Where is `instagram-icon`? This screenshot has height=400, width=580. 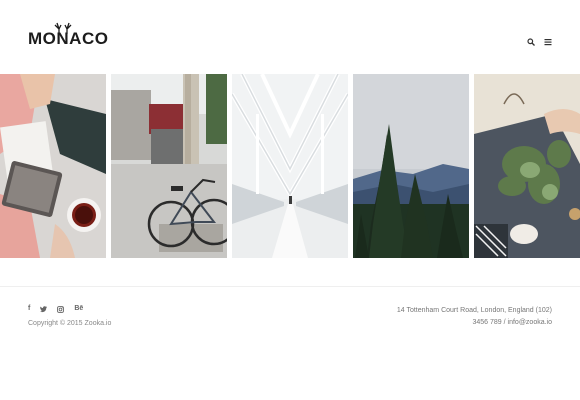
instagram-icon is located at coordinates (61, 309).